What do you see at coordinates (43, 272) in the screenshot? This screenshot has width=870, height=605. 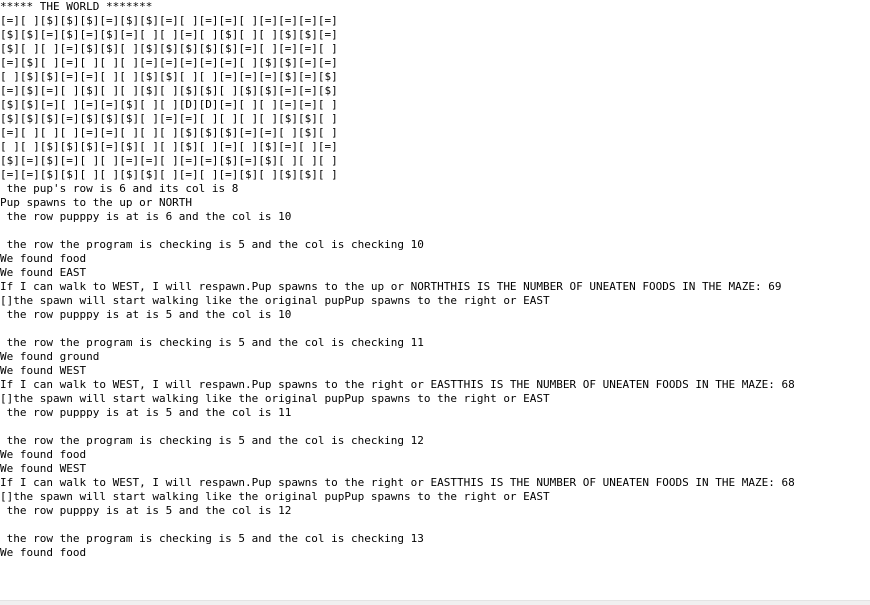 I see `console-line: We found EAST` at bounding box center [43, 272].